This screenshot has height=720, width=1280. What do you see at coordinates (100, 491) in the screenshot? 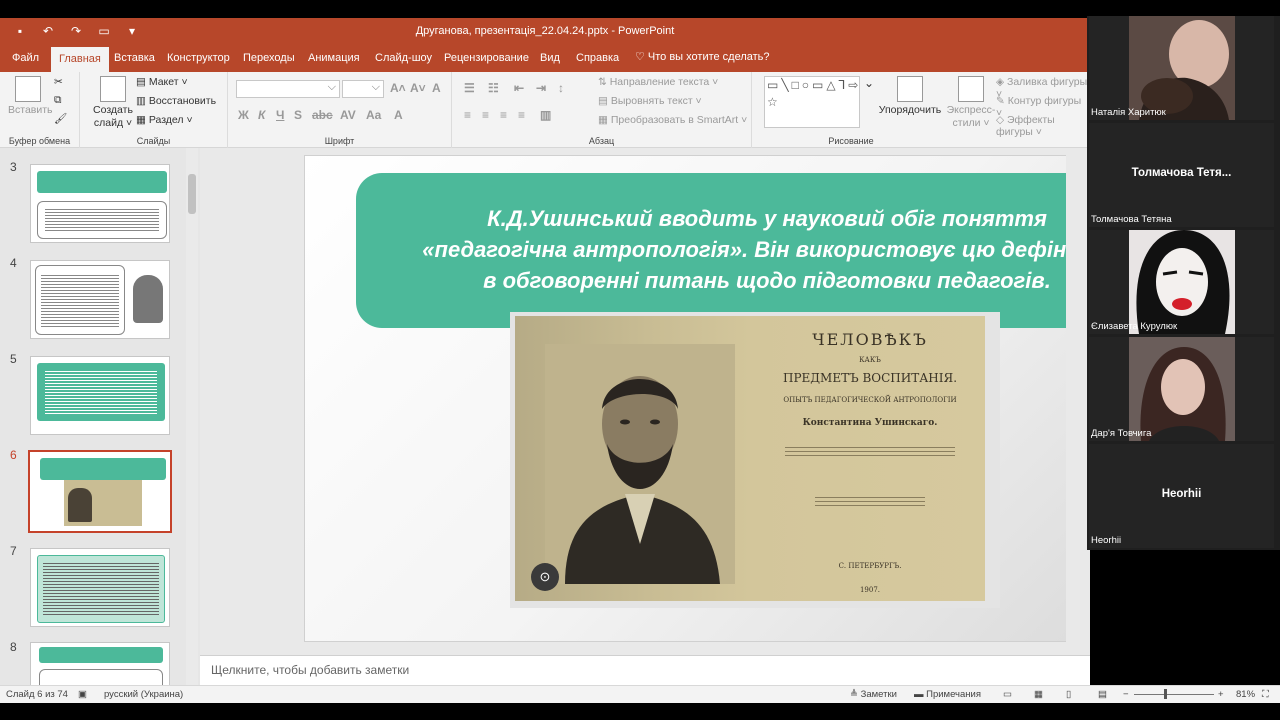
I see `slide-thumbnail-6-selected` at bounding box center [100, 491].